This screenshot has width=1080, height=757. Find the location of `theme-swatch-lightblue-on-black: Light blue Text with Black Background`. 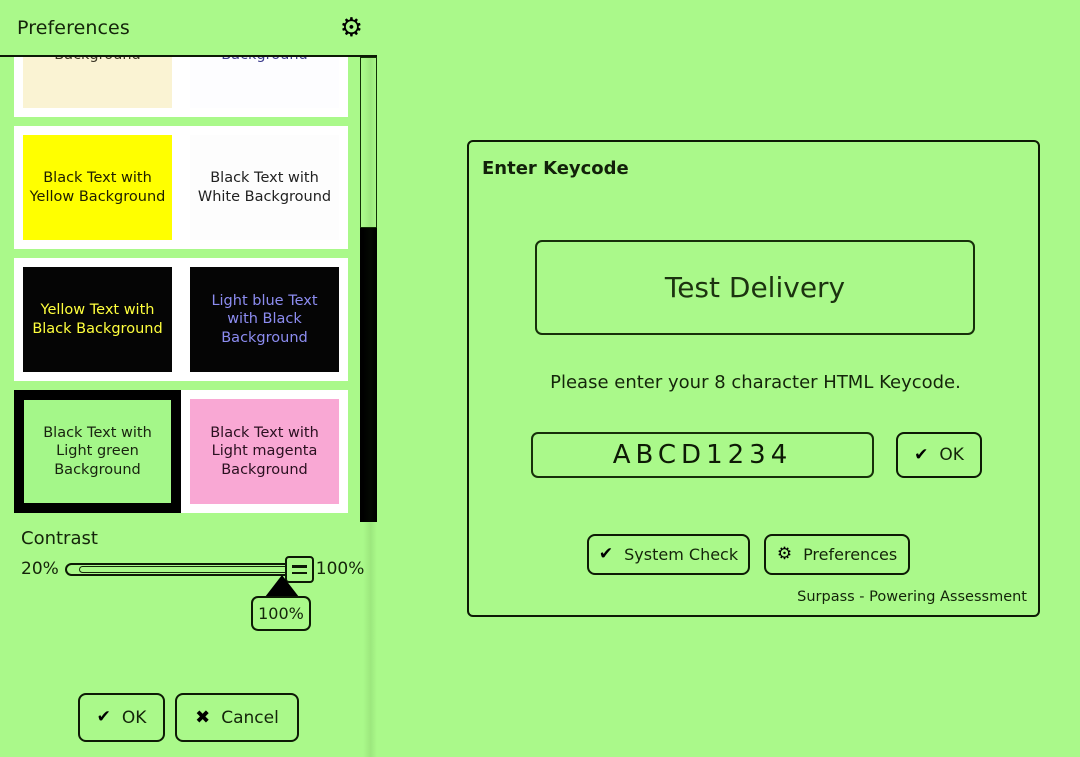

theme-swatch-lightblue-on-black: Light blue Text with Black Background is located at coordinates (264, 319).